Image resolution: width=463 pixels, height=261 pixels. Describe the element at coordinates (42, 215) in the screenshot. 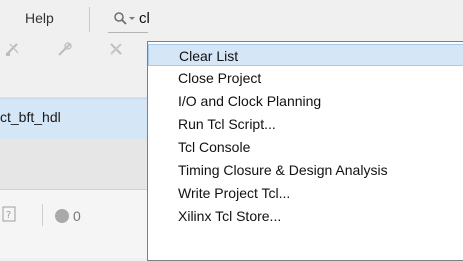

I see `status-separator` at that location.